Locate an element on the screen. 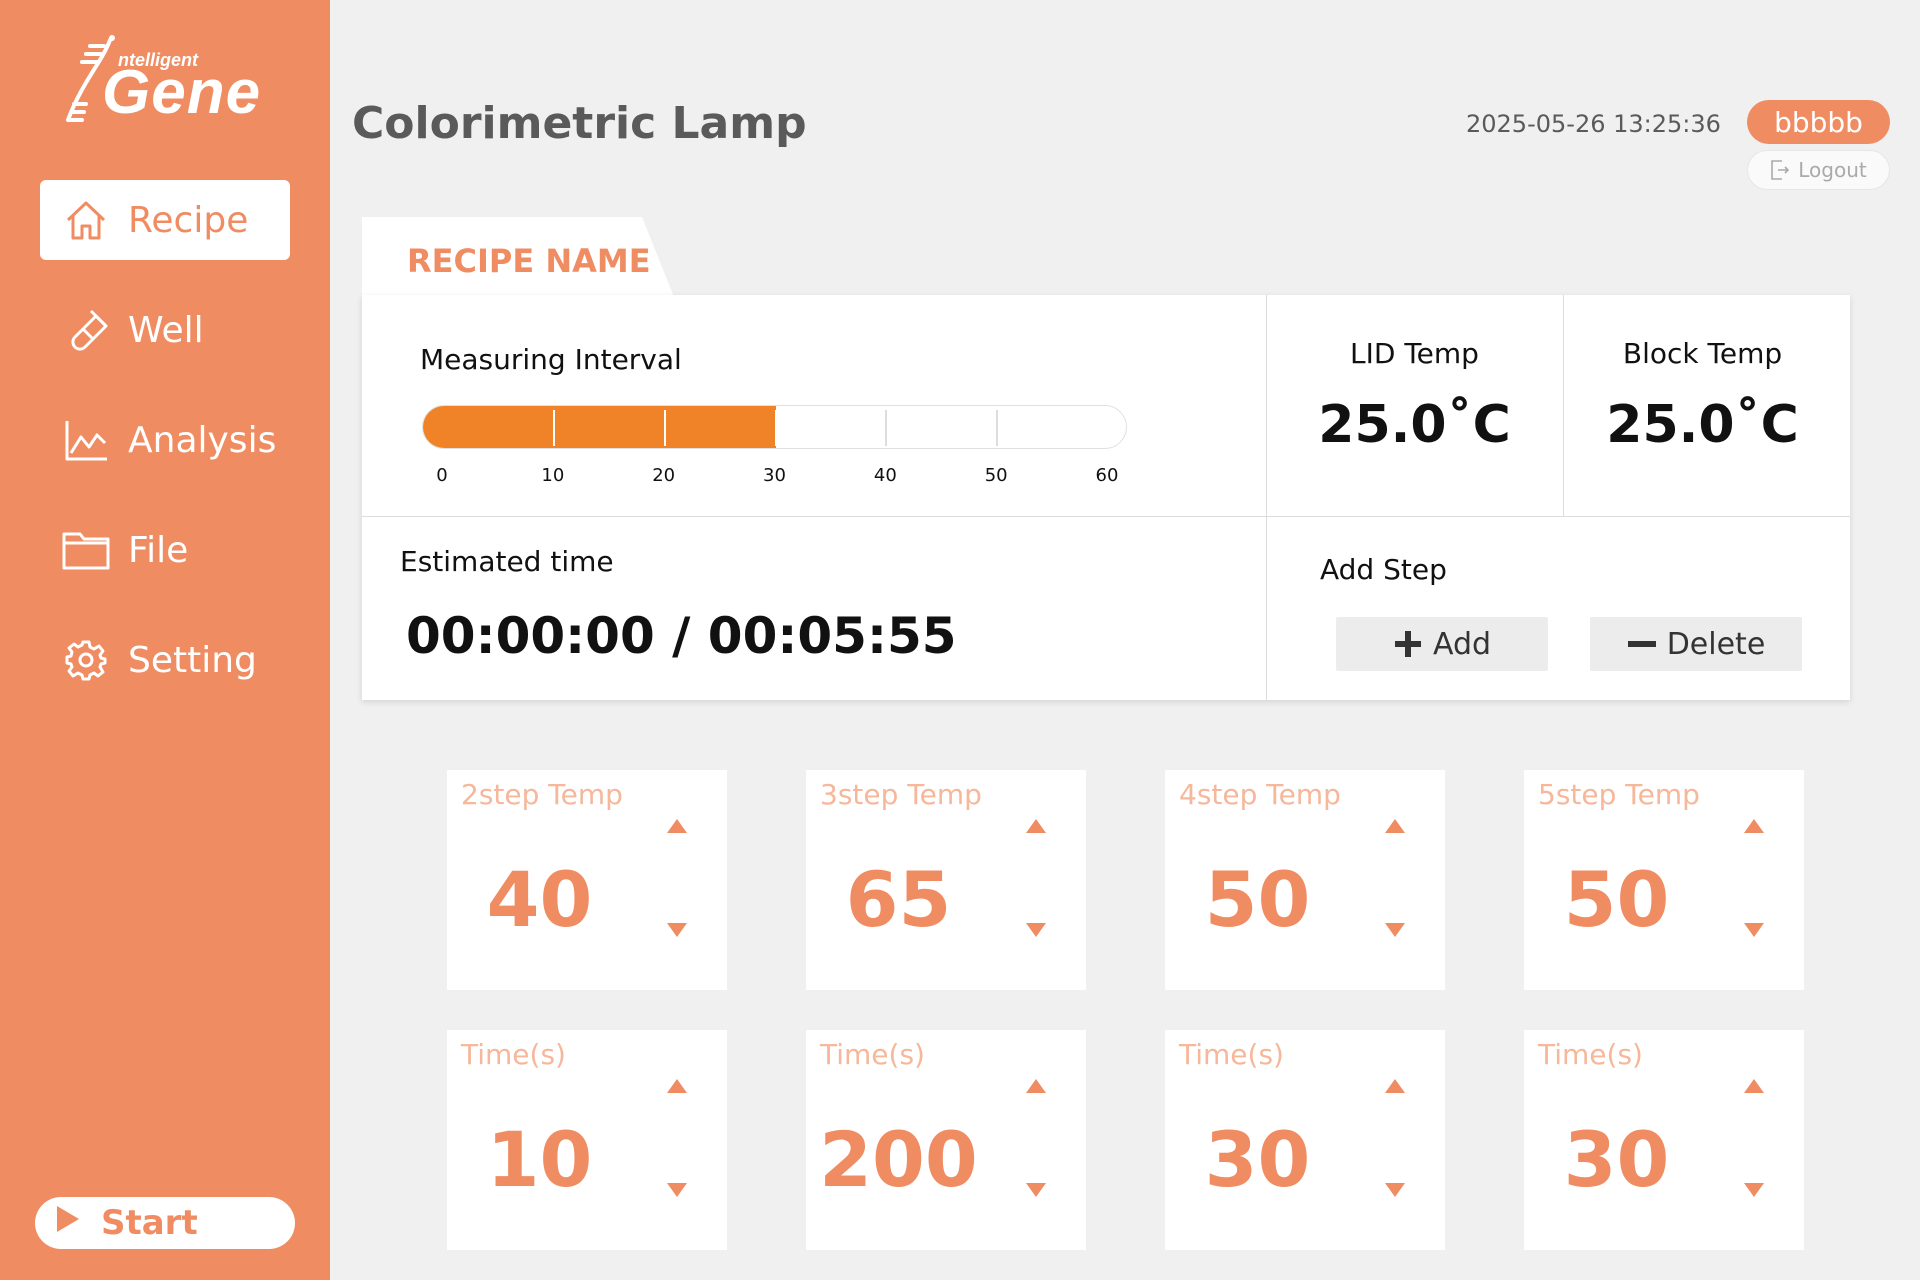 The height and width of the screenshot is (1280, 1920). slider-tick-label: 30 is located at coordinates (774, 475).